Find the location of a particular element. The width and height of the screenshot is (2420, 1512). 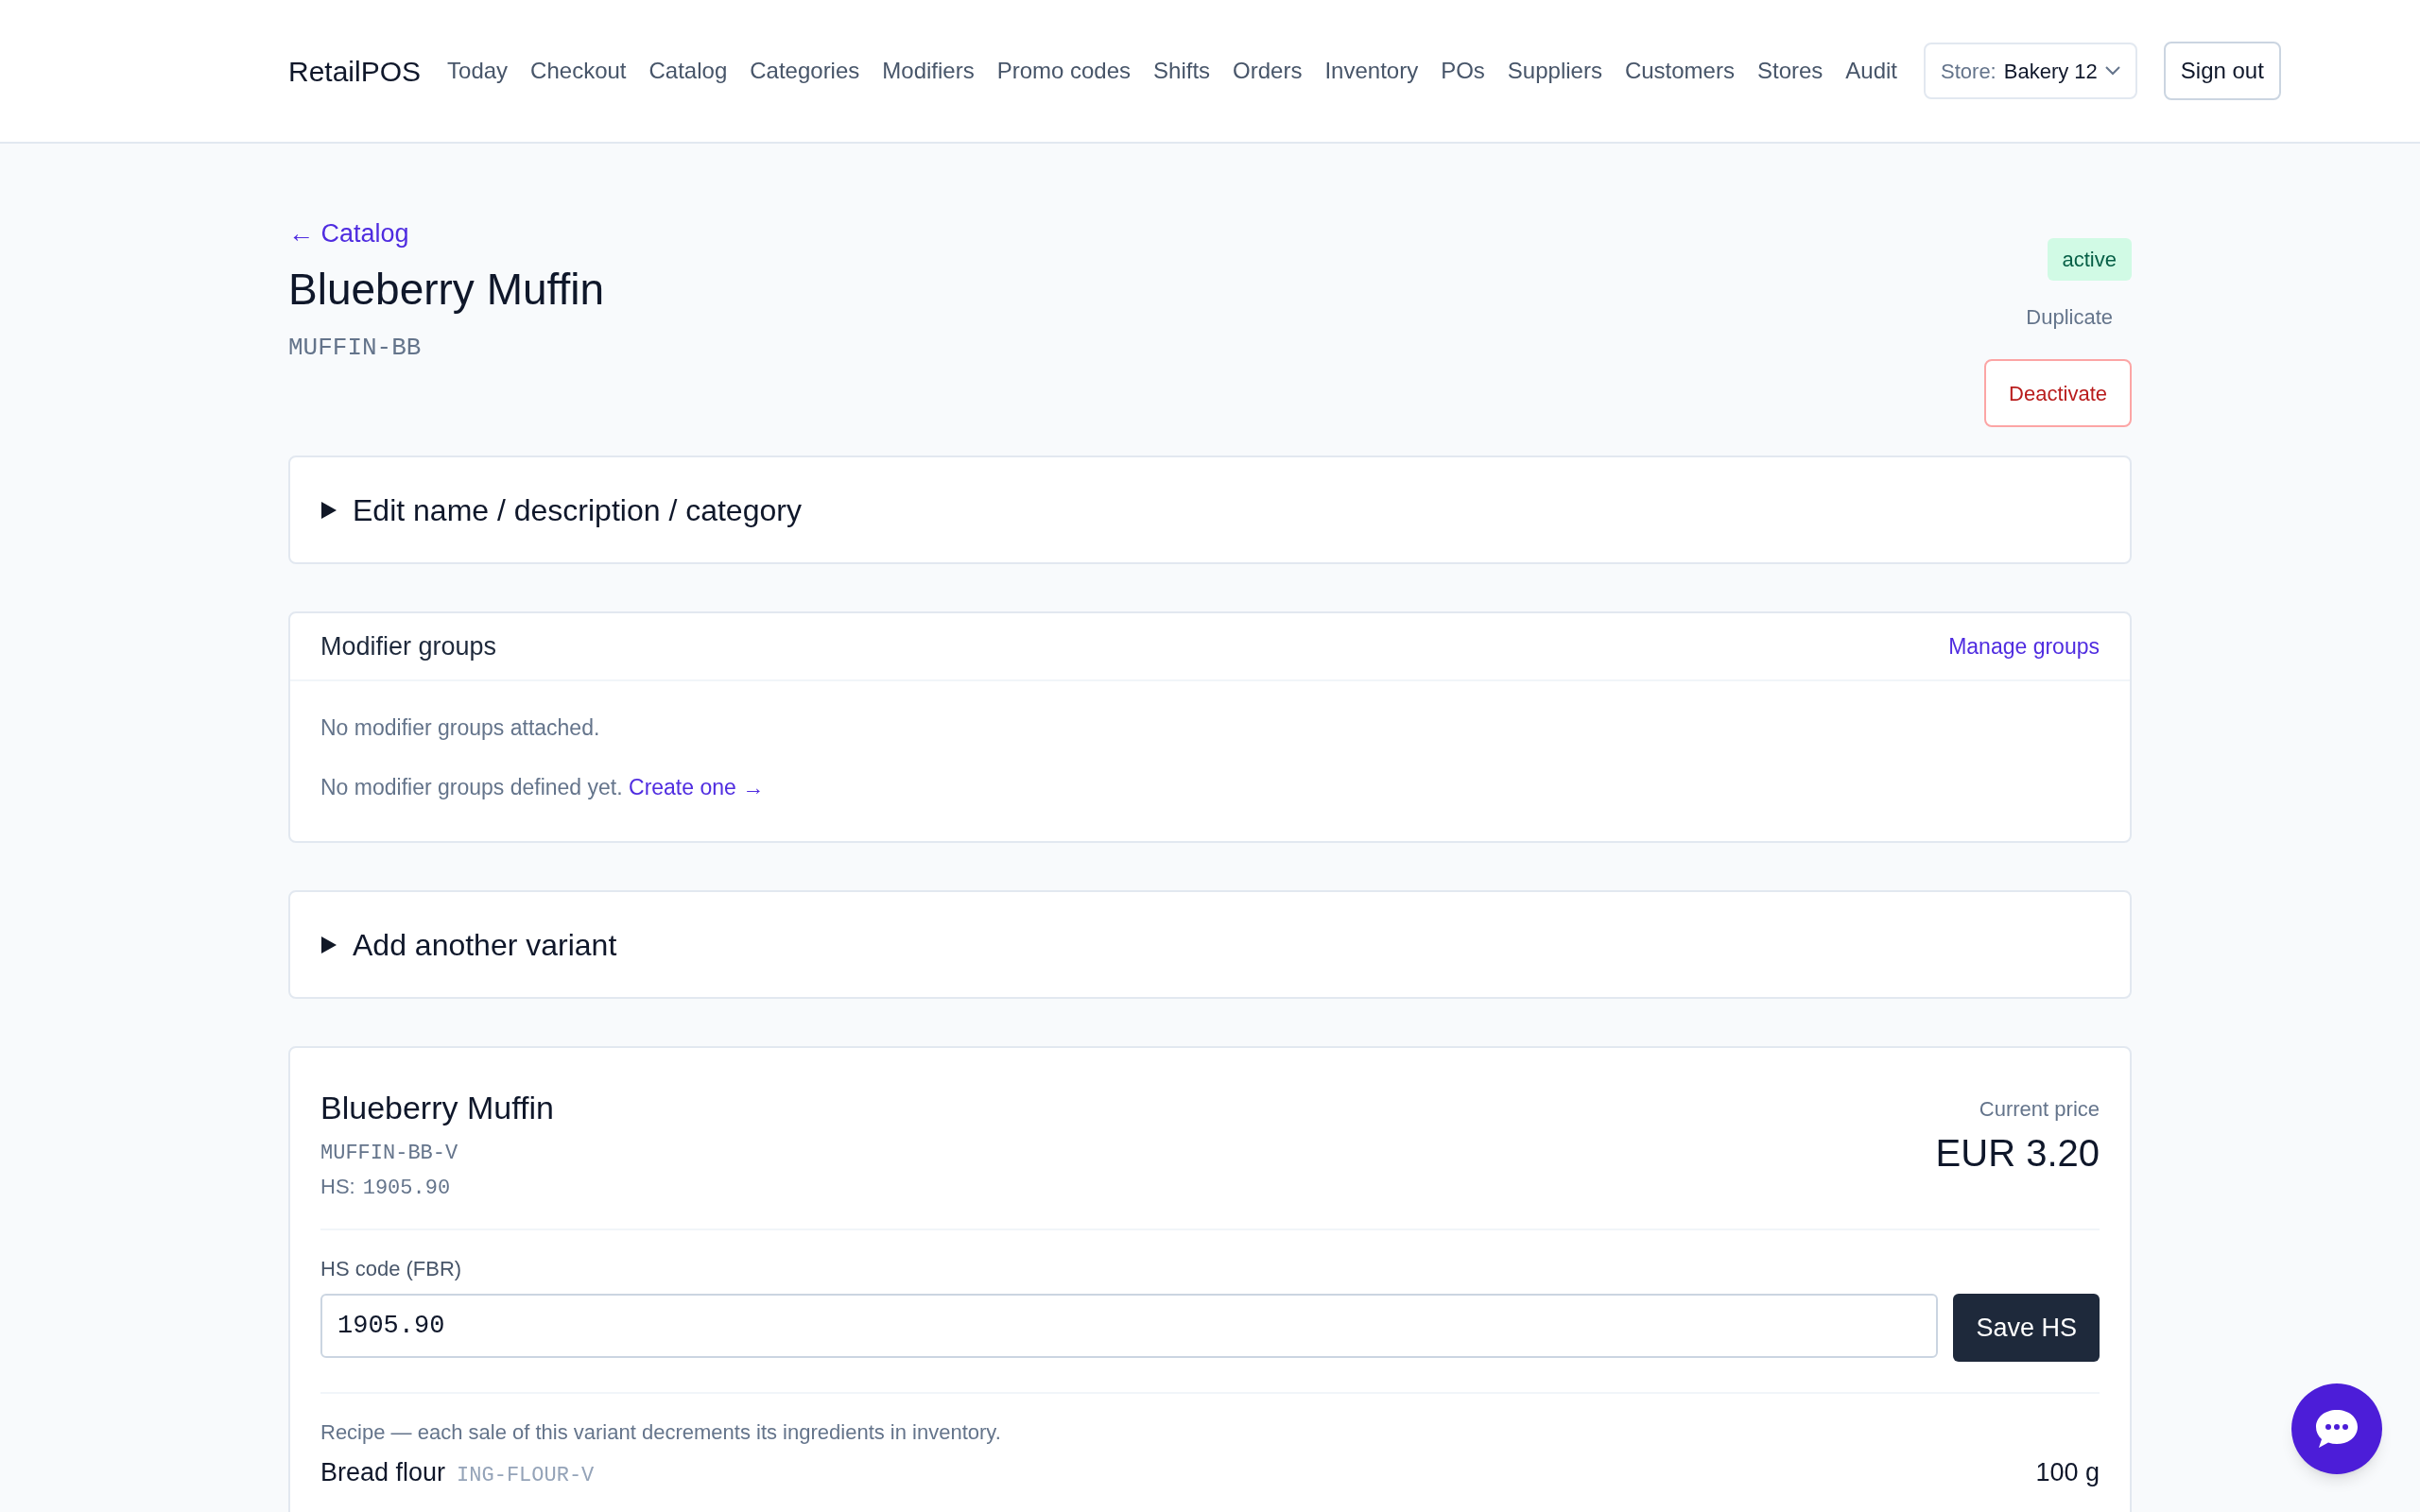

create-link: Create one → is located at coordinates (697, 786).